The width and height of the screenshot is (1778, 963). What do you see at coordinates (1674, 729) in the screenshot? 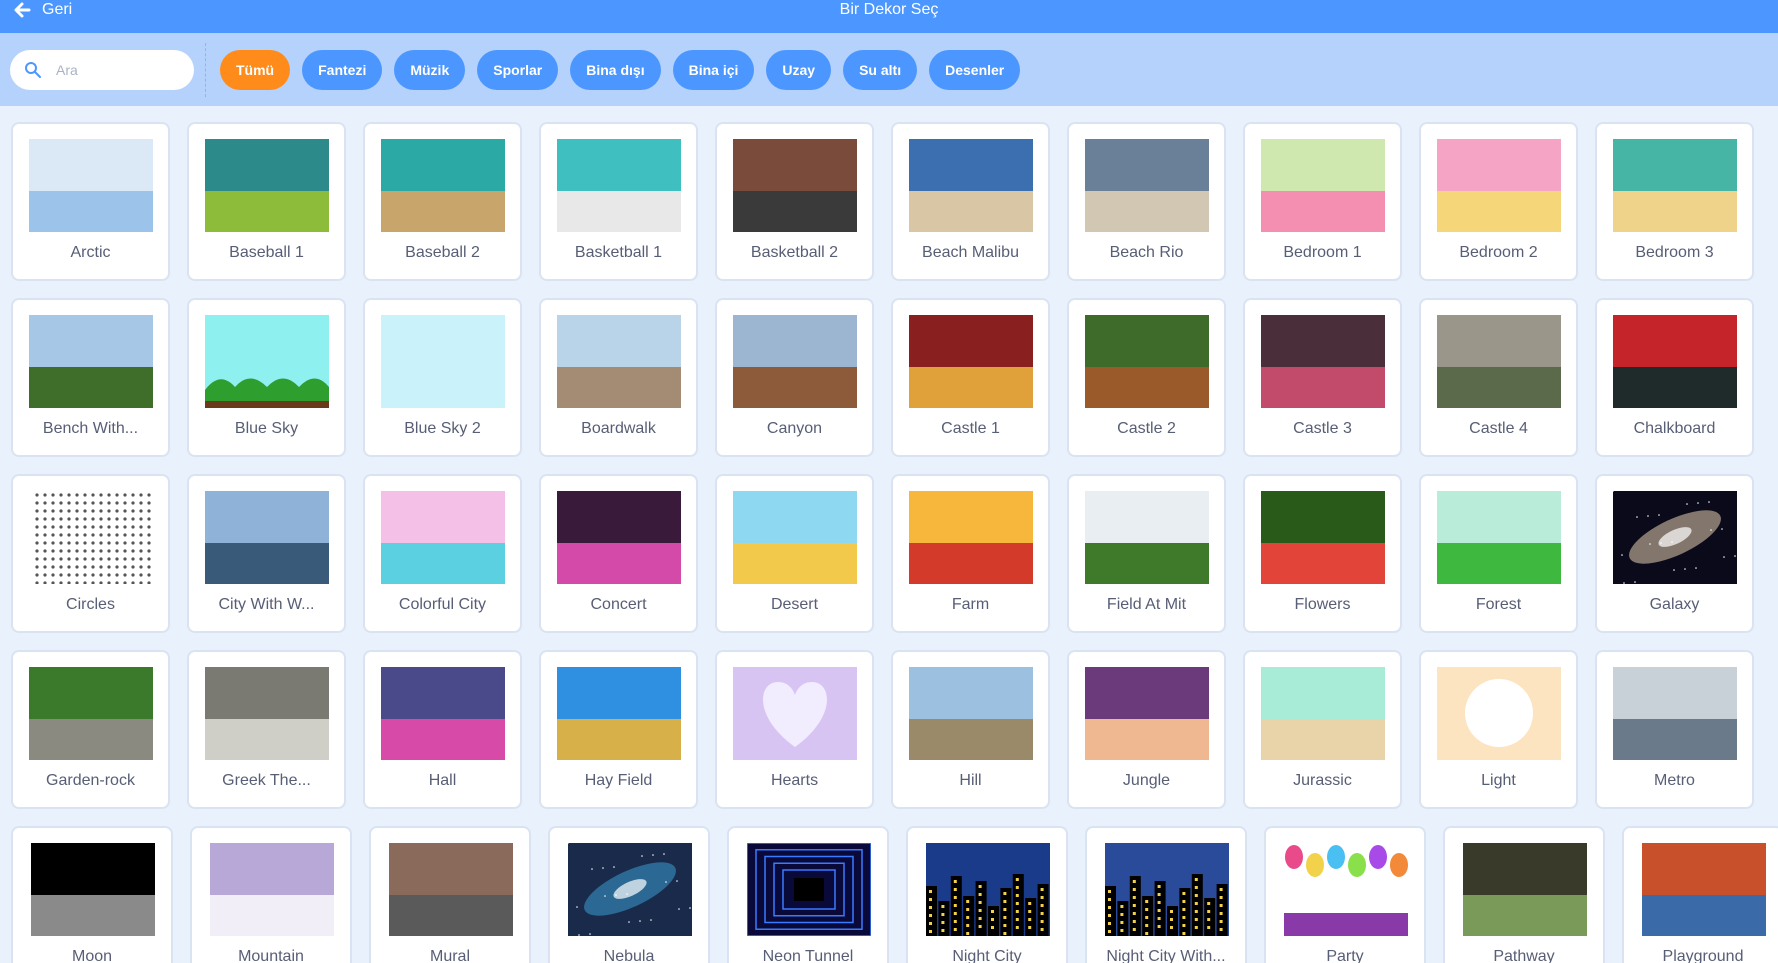
I see `backdrop-card: Metro` at bounding box center [1674, 729].